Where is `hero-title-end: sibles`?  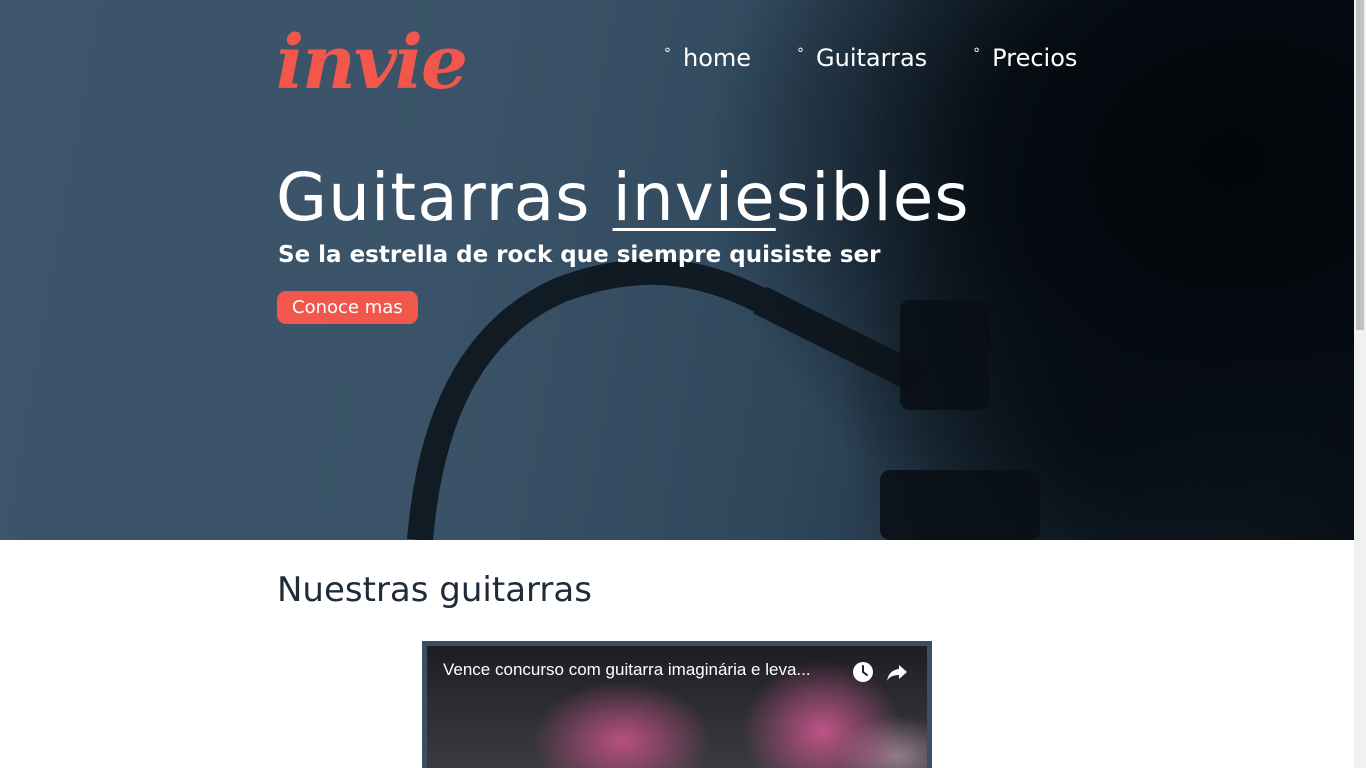 hero-title-end: sibles is located at coordinates (872, 197).